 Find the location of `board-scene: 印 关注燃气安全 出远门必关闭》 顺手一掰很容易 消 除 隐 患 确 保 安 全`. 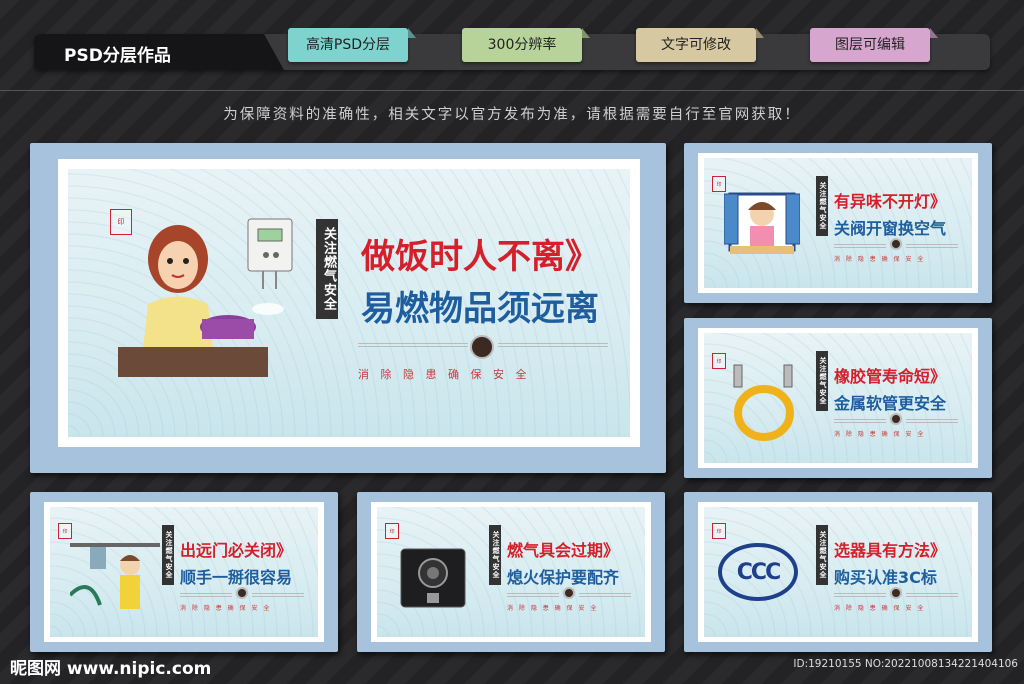

board-scene: 印 关注燃气安全 出远门必关闭》 顺手一掰很容易 消 除 隐 患 确 保 安 全 is located at coordinates (184, 572).